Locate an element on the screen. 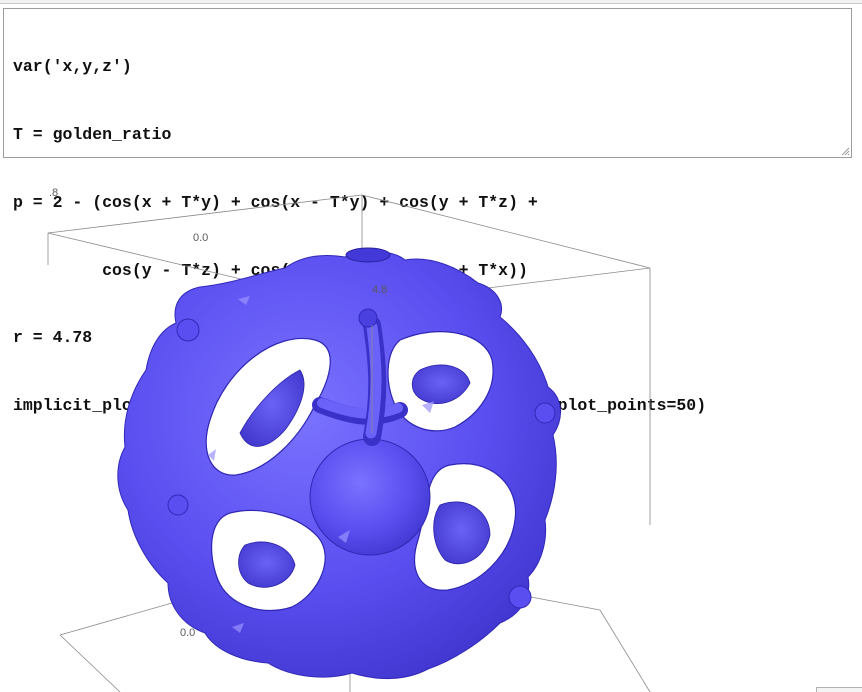 The width and height of the screenshot is (862, 692). axis-label-upper-origin: 0.0 is located at coordinates (200, 238).